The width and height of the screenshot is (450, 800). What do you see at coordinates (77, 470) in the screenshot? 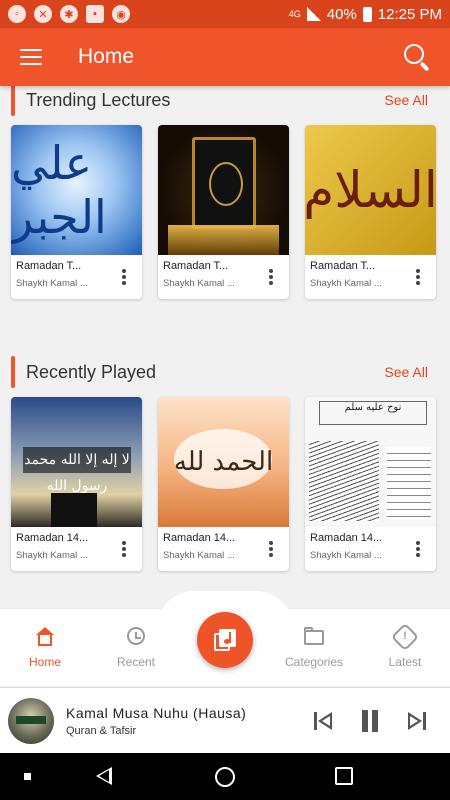
I see `thumbnail-calligraphy: لا إله إلا الله محمد رسول الله` at bounding box center [77, 470].